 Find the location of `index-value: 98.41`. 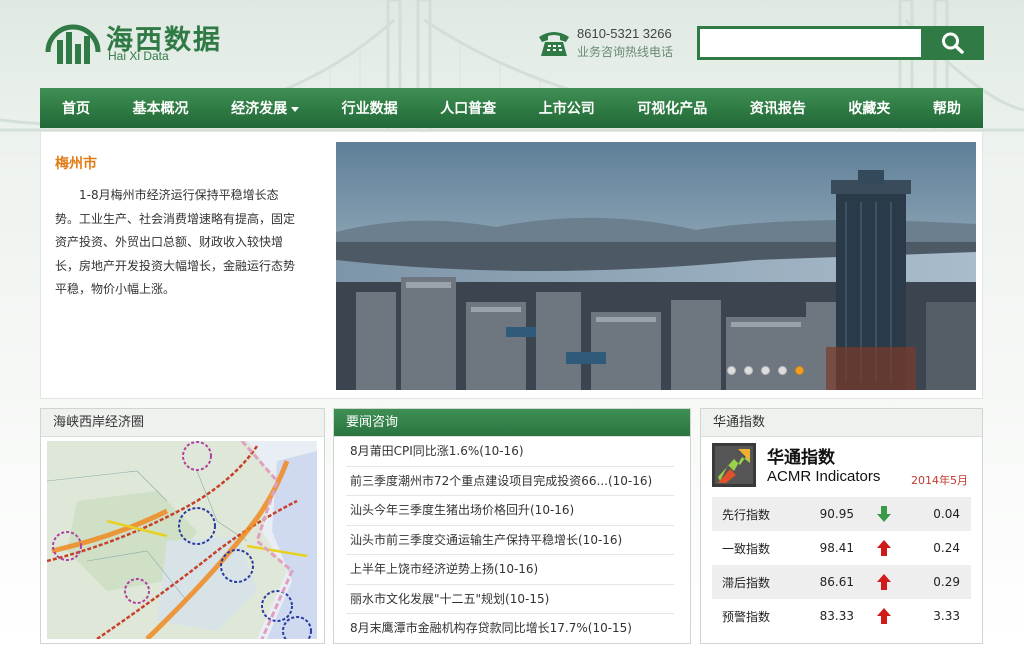

index-value: 98.41 is located at coordinates (836, 548).